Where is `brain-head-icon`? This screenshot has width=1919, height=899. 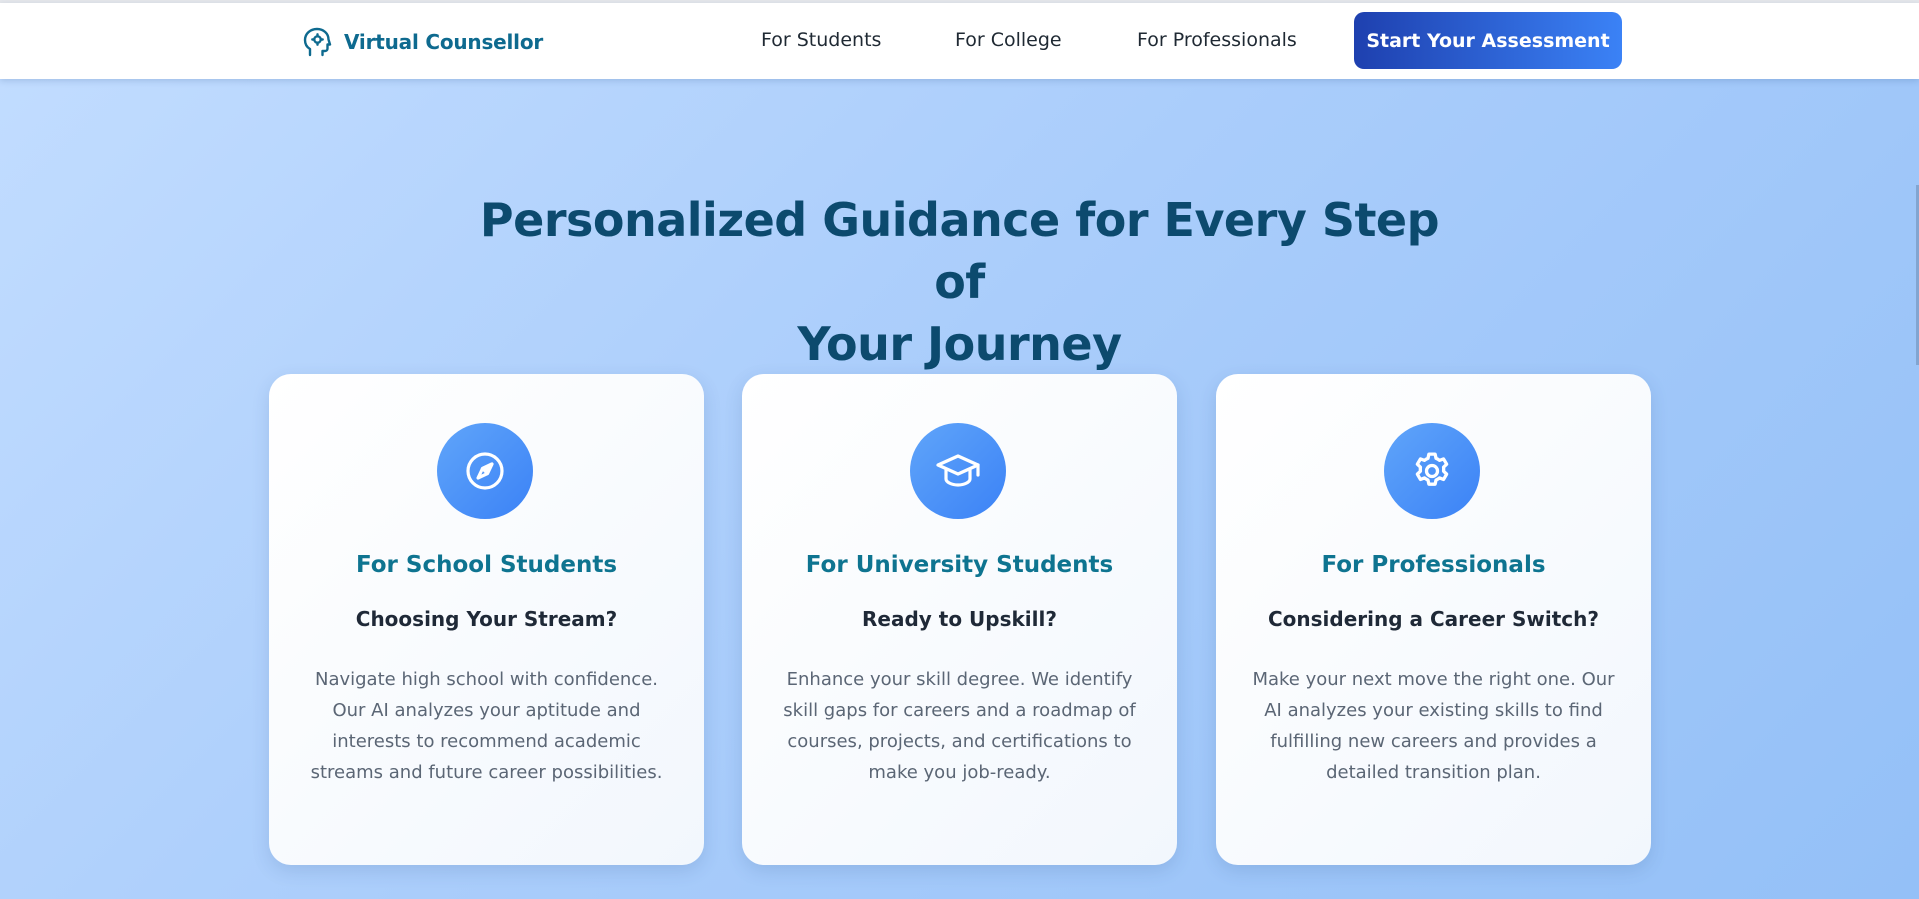 brain-head-icon is located at coordinates (317, 42).